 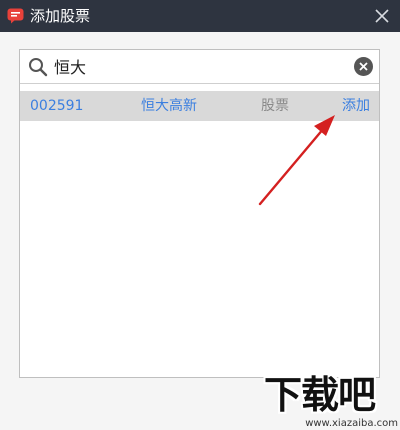 I want to click on search-icon, so click(x=38, y=67).